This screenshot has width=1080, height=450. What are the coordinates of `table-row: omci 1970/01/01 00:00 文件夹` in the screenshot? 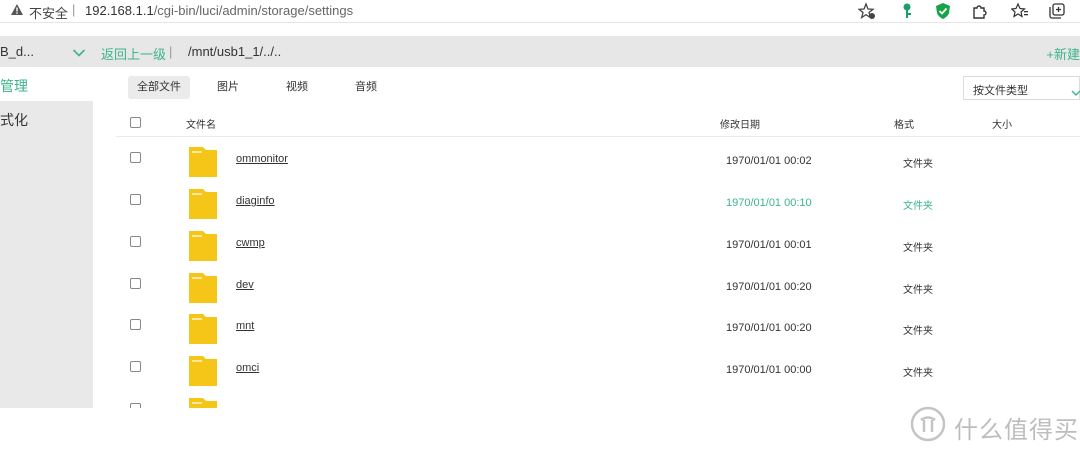 It's located at (598, 371).